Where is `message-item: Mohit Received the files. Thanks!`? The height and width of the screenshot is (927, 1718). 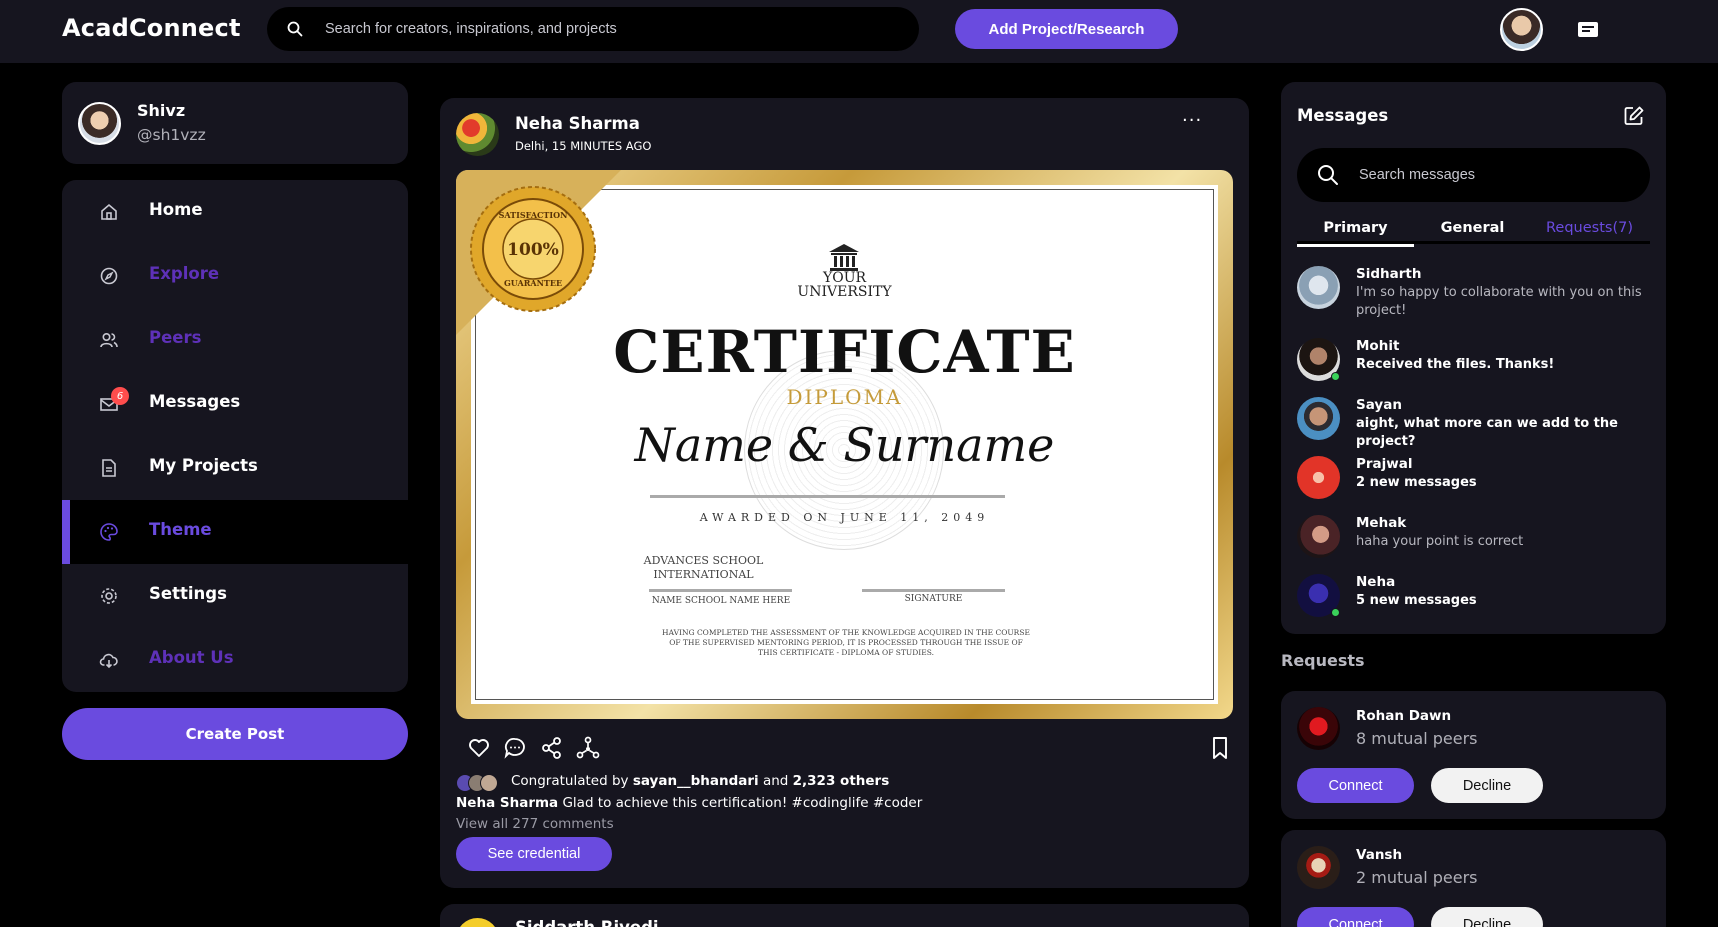
message-item: Mohit Received the files. Thanks! is located at coordinates (1473, 360).